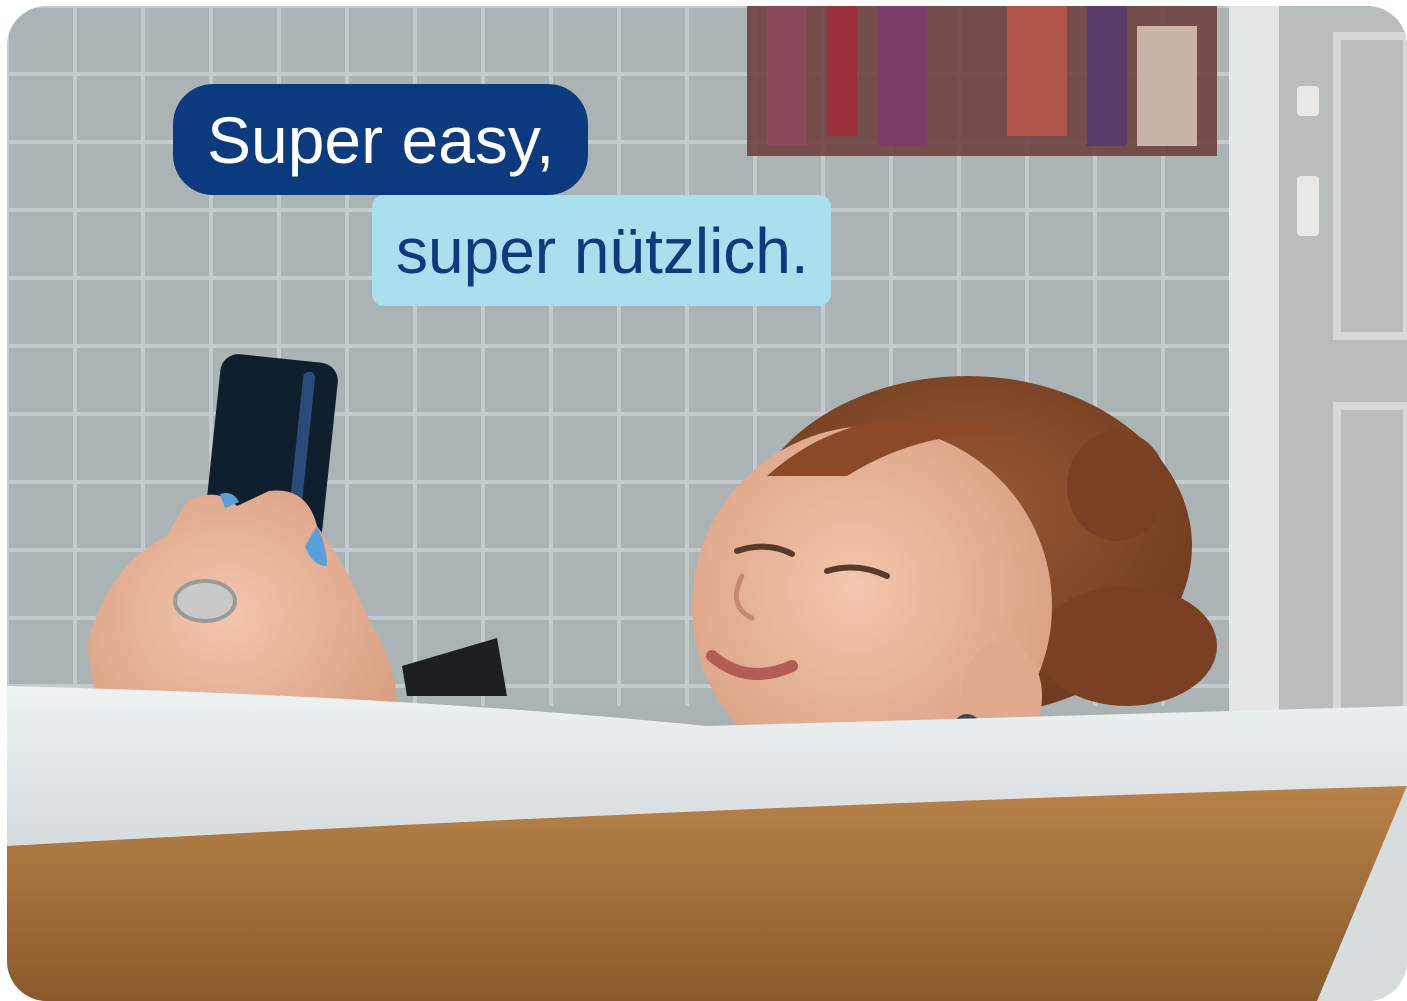 This screenshot has width=1407, height=1001. I want to click on headline-line-1-text: Super easy,, so click(381, 139).